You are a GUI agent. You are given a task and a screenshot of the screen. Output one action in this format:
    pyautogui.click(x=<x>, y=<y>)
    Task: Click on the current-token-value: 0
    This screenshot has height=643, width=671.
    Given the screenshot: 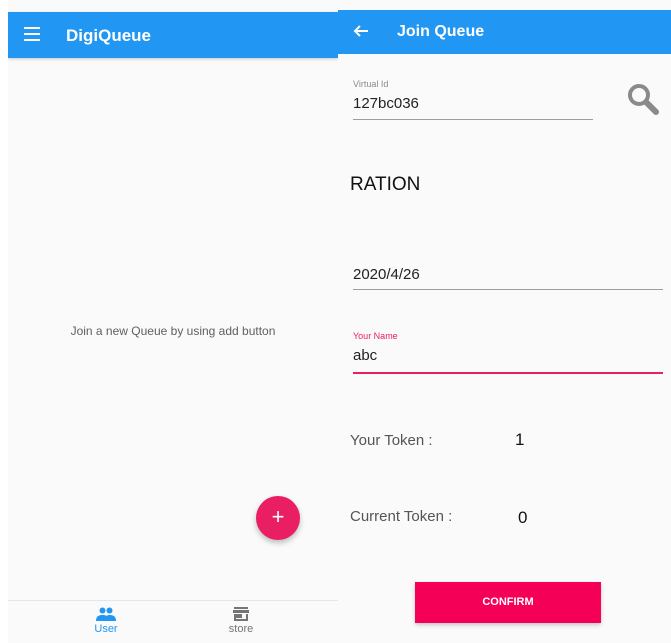 What is the action you would take?
    pyautogui.click(x=523, y=517)
    